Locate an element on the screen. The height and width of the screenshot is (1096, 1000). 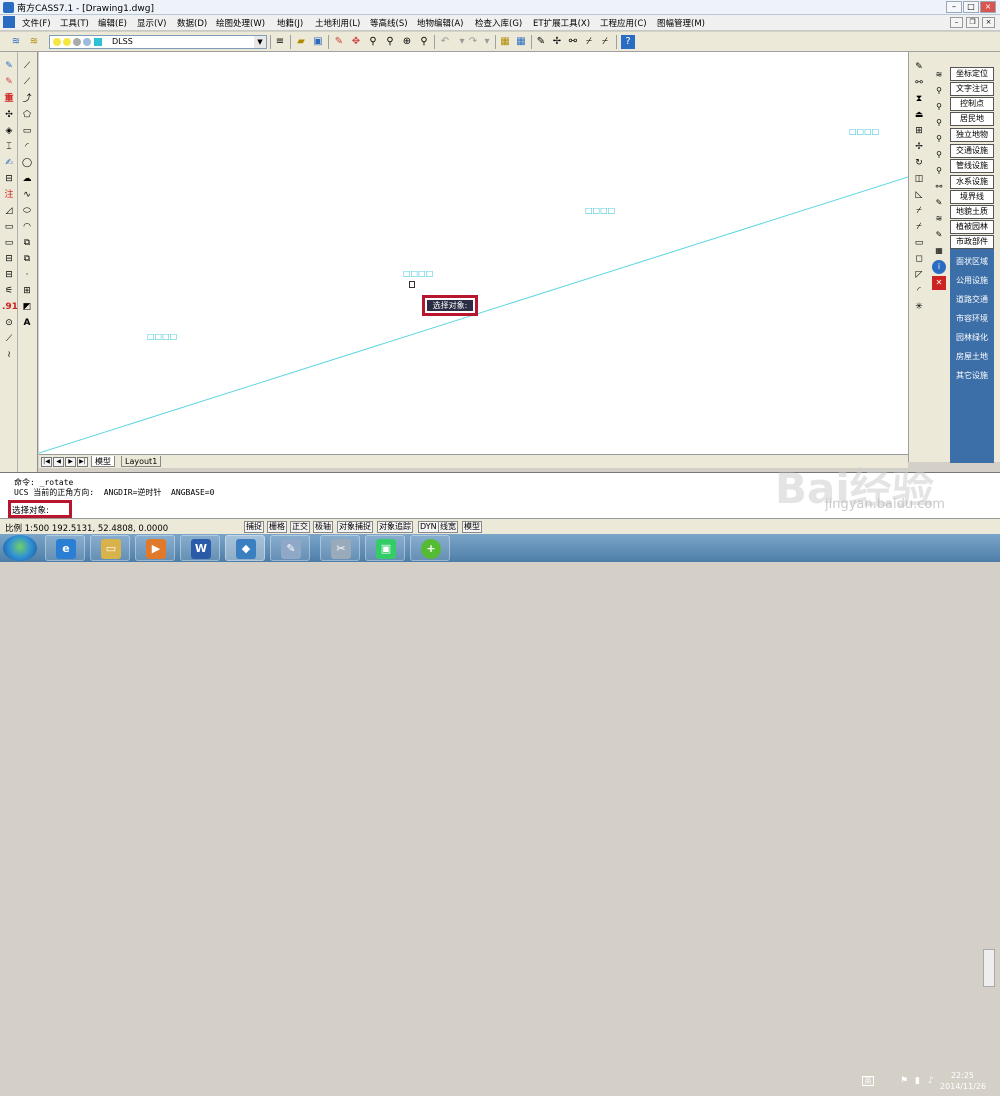
subcategory-item: 房屋土地 is located at coordinates (972, 356).